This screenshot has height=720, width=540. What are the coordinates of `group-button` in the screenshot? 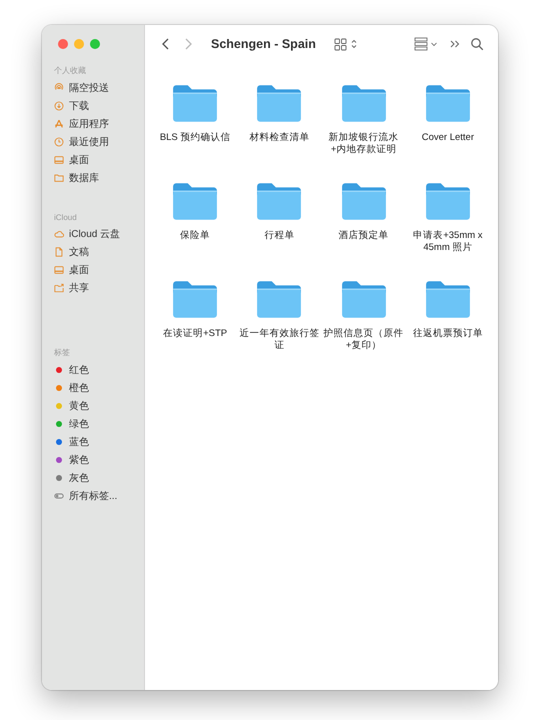 It's located at (427, 44).